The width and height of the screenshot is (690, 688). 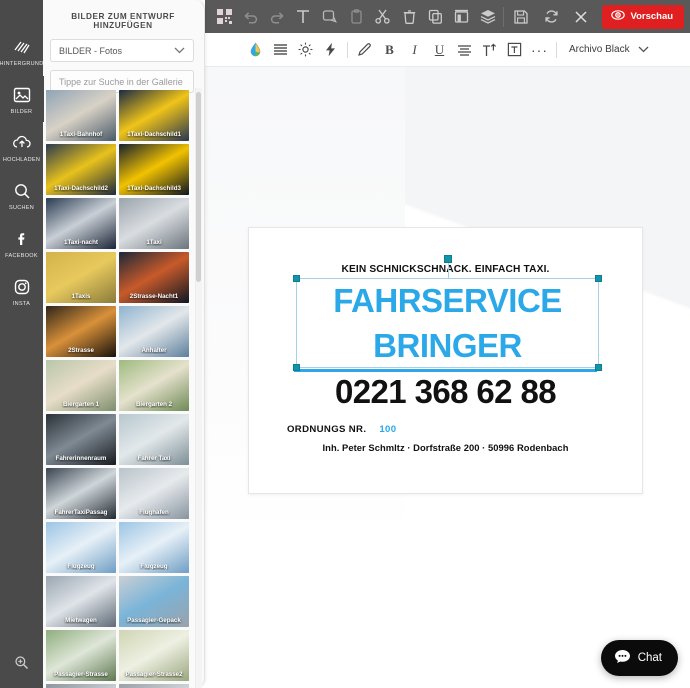 I want to click on shape-icon, so click(x=330, y=16).